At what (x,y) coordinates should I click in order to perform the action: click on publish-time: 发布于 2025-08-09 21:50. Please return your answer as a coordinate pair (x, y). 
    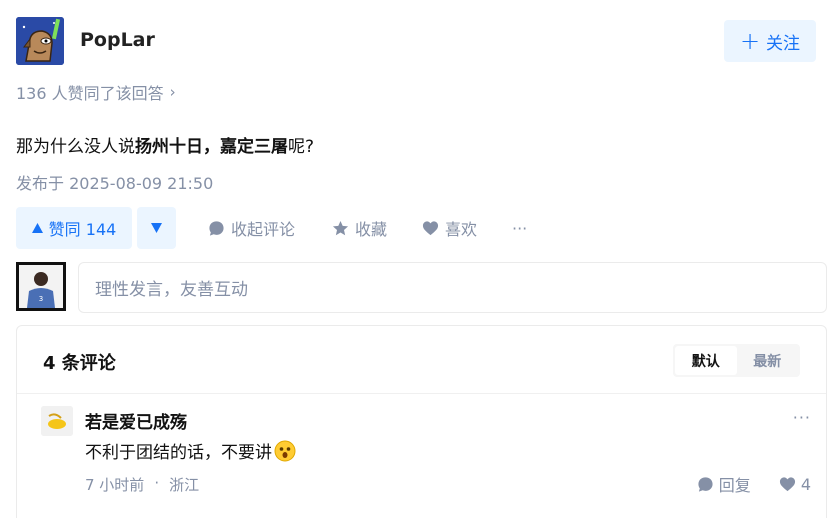
    Looking at the image, I should click on (115, 183).